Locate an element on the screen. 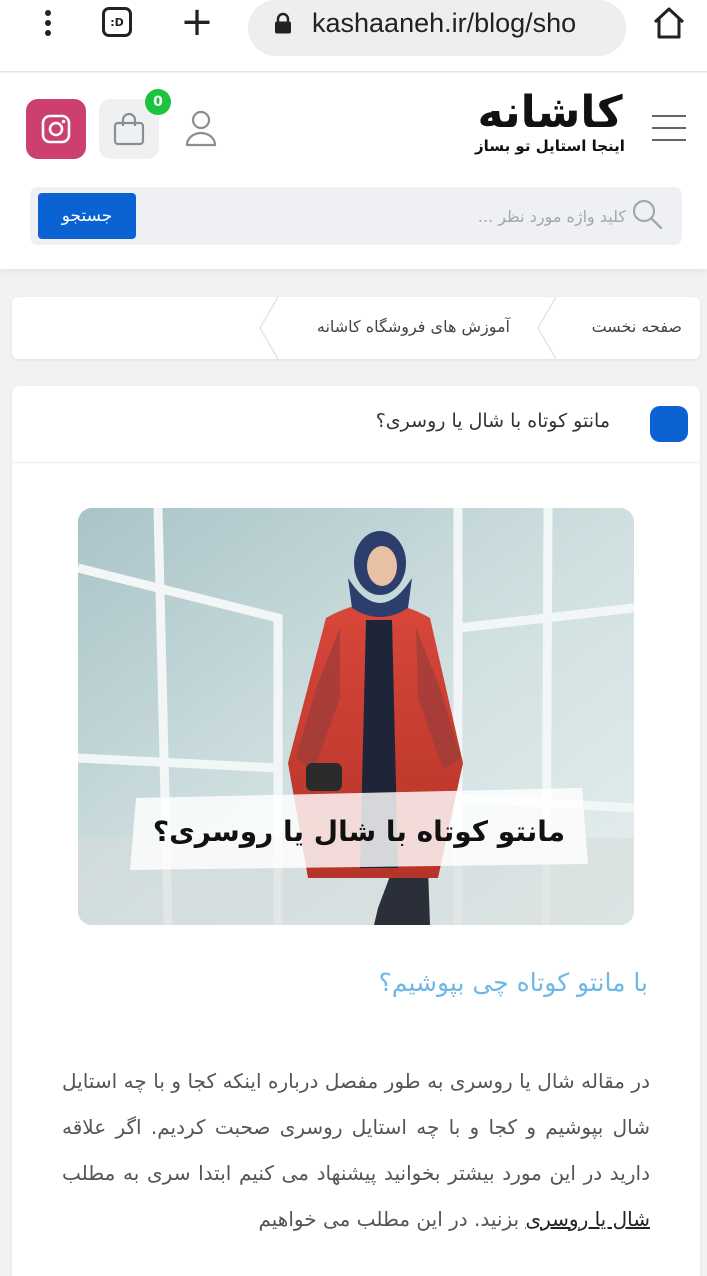 Image resolution: width=707 pixels, height=1276 pixels. browser-toolbar: :D + kashaaneh.ir/blog/sho is located at coordinates (353, 36).